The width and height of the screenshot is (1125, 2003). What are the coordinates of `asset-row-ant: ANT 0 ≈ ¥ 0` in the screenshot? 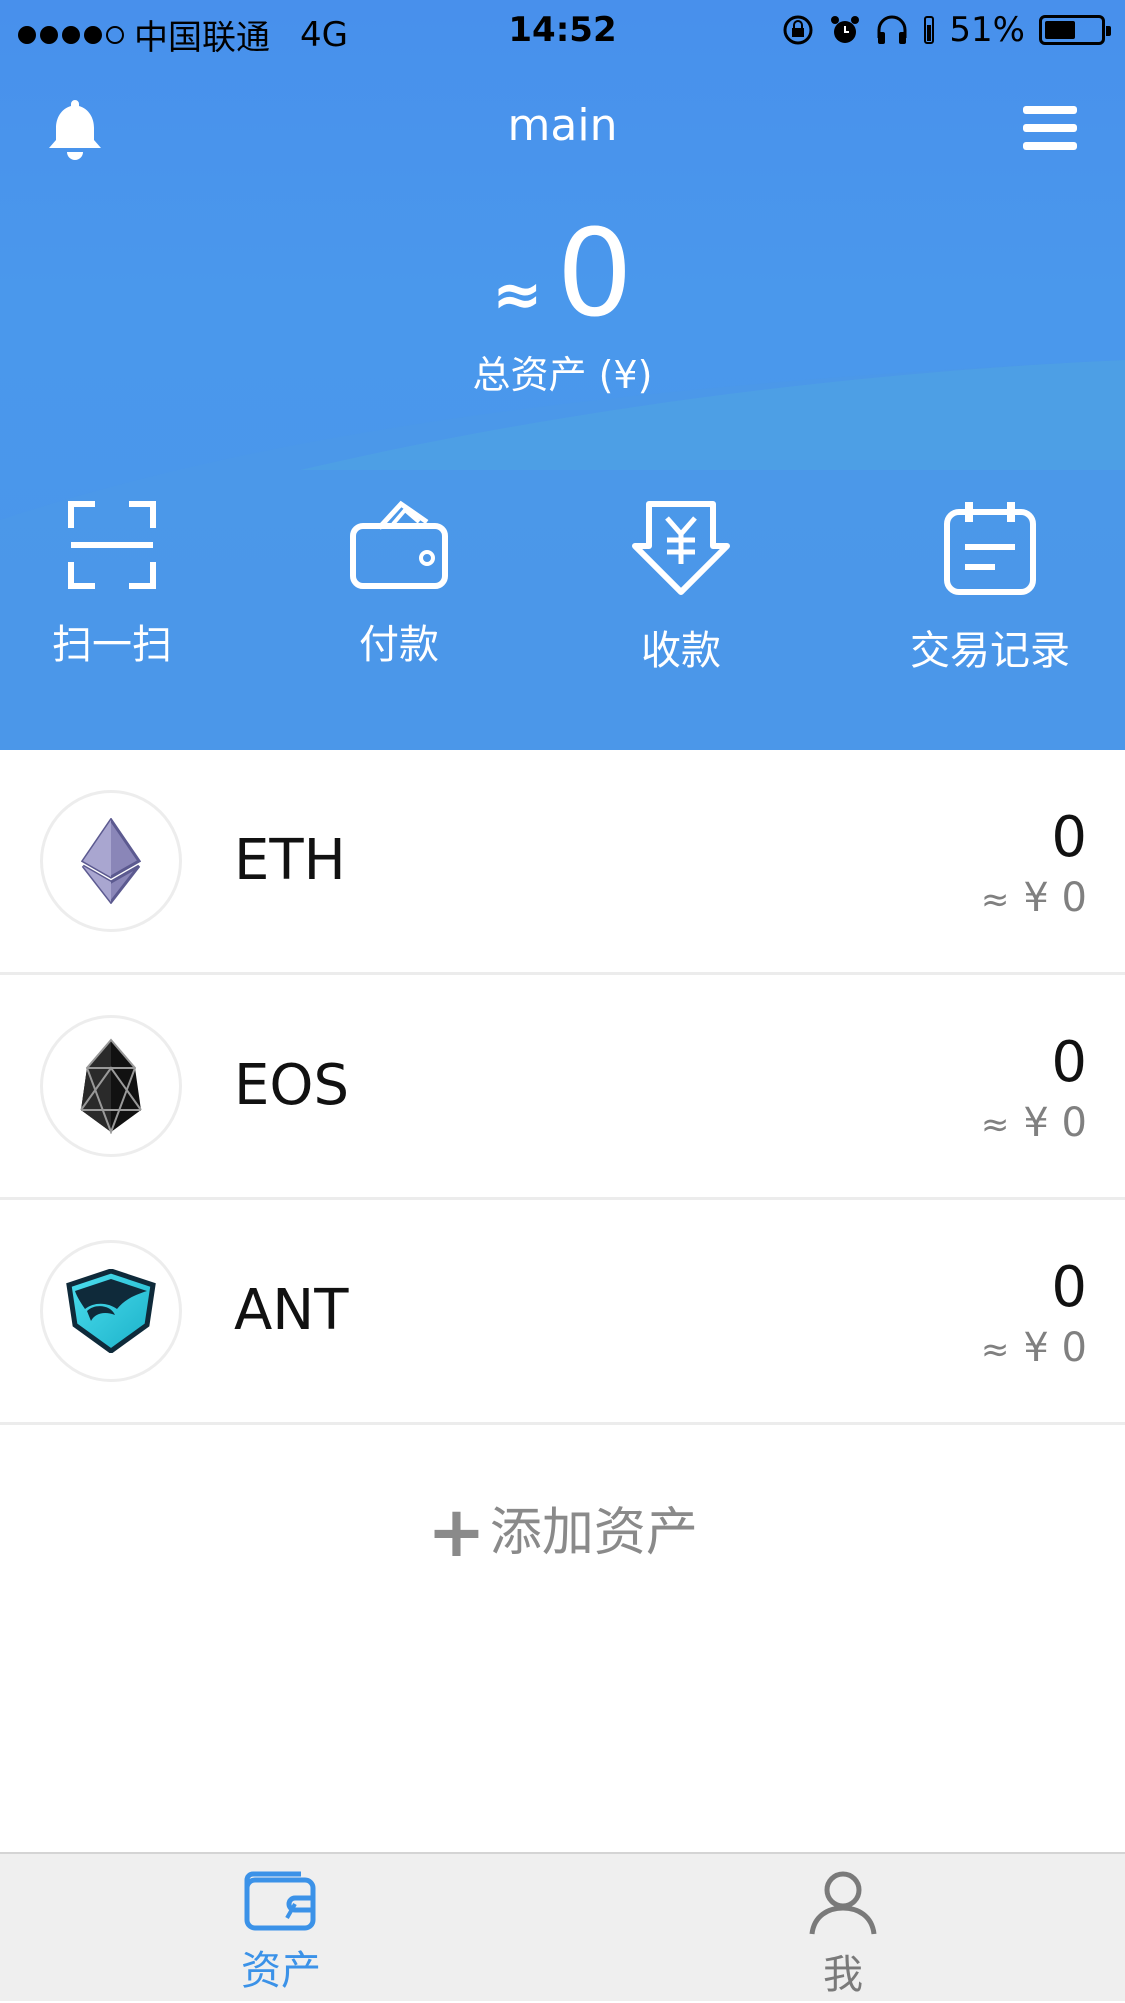 It's located at (562, 1312).